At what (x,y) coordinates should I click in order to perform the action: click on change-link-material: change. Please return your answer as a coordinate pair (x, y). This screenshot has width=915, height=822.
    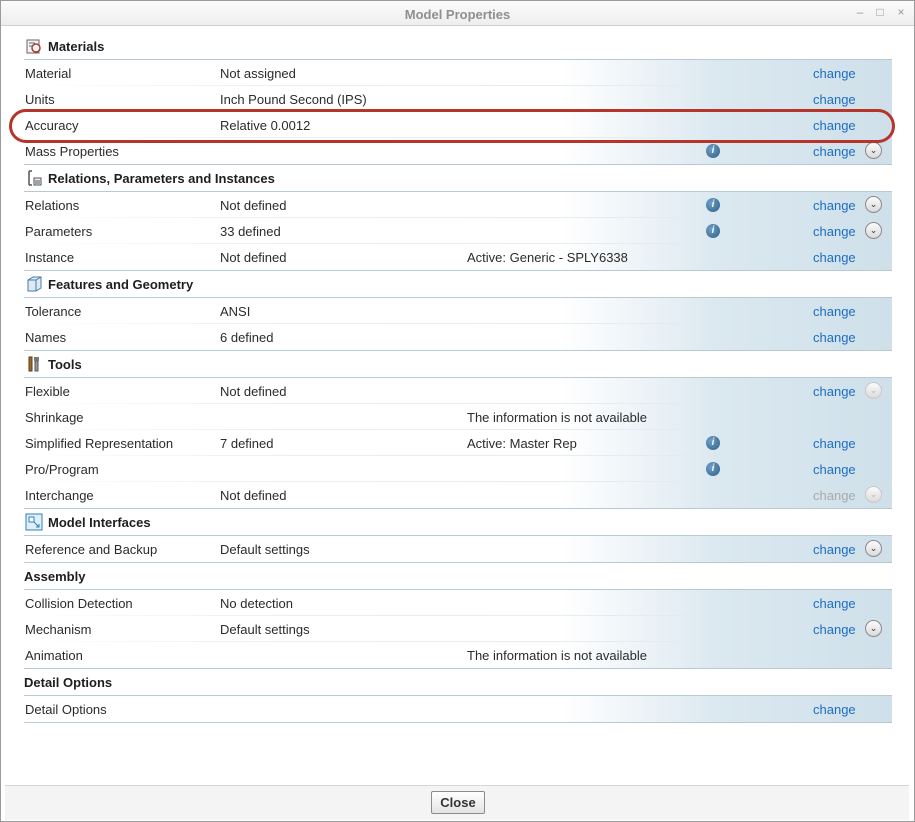
    Looking at the image, I should click on (834, 73).